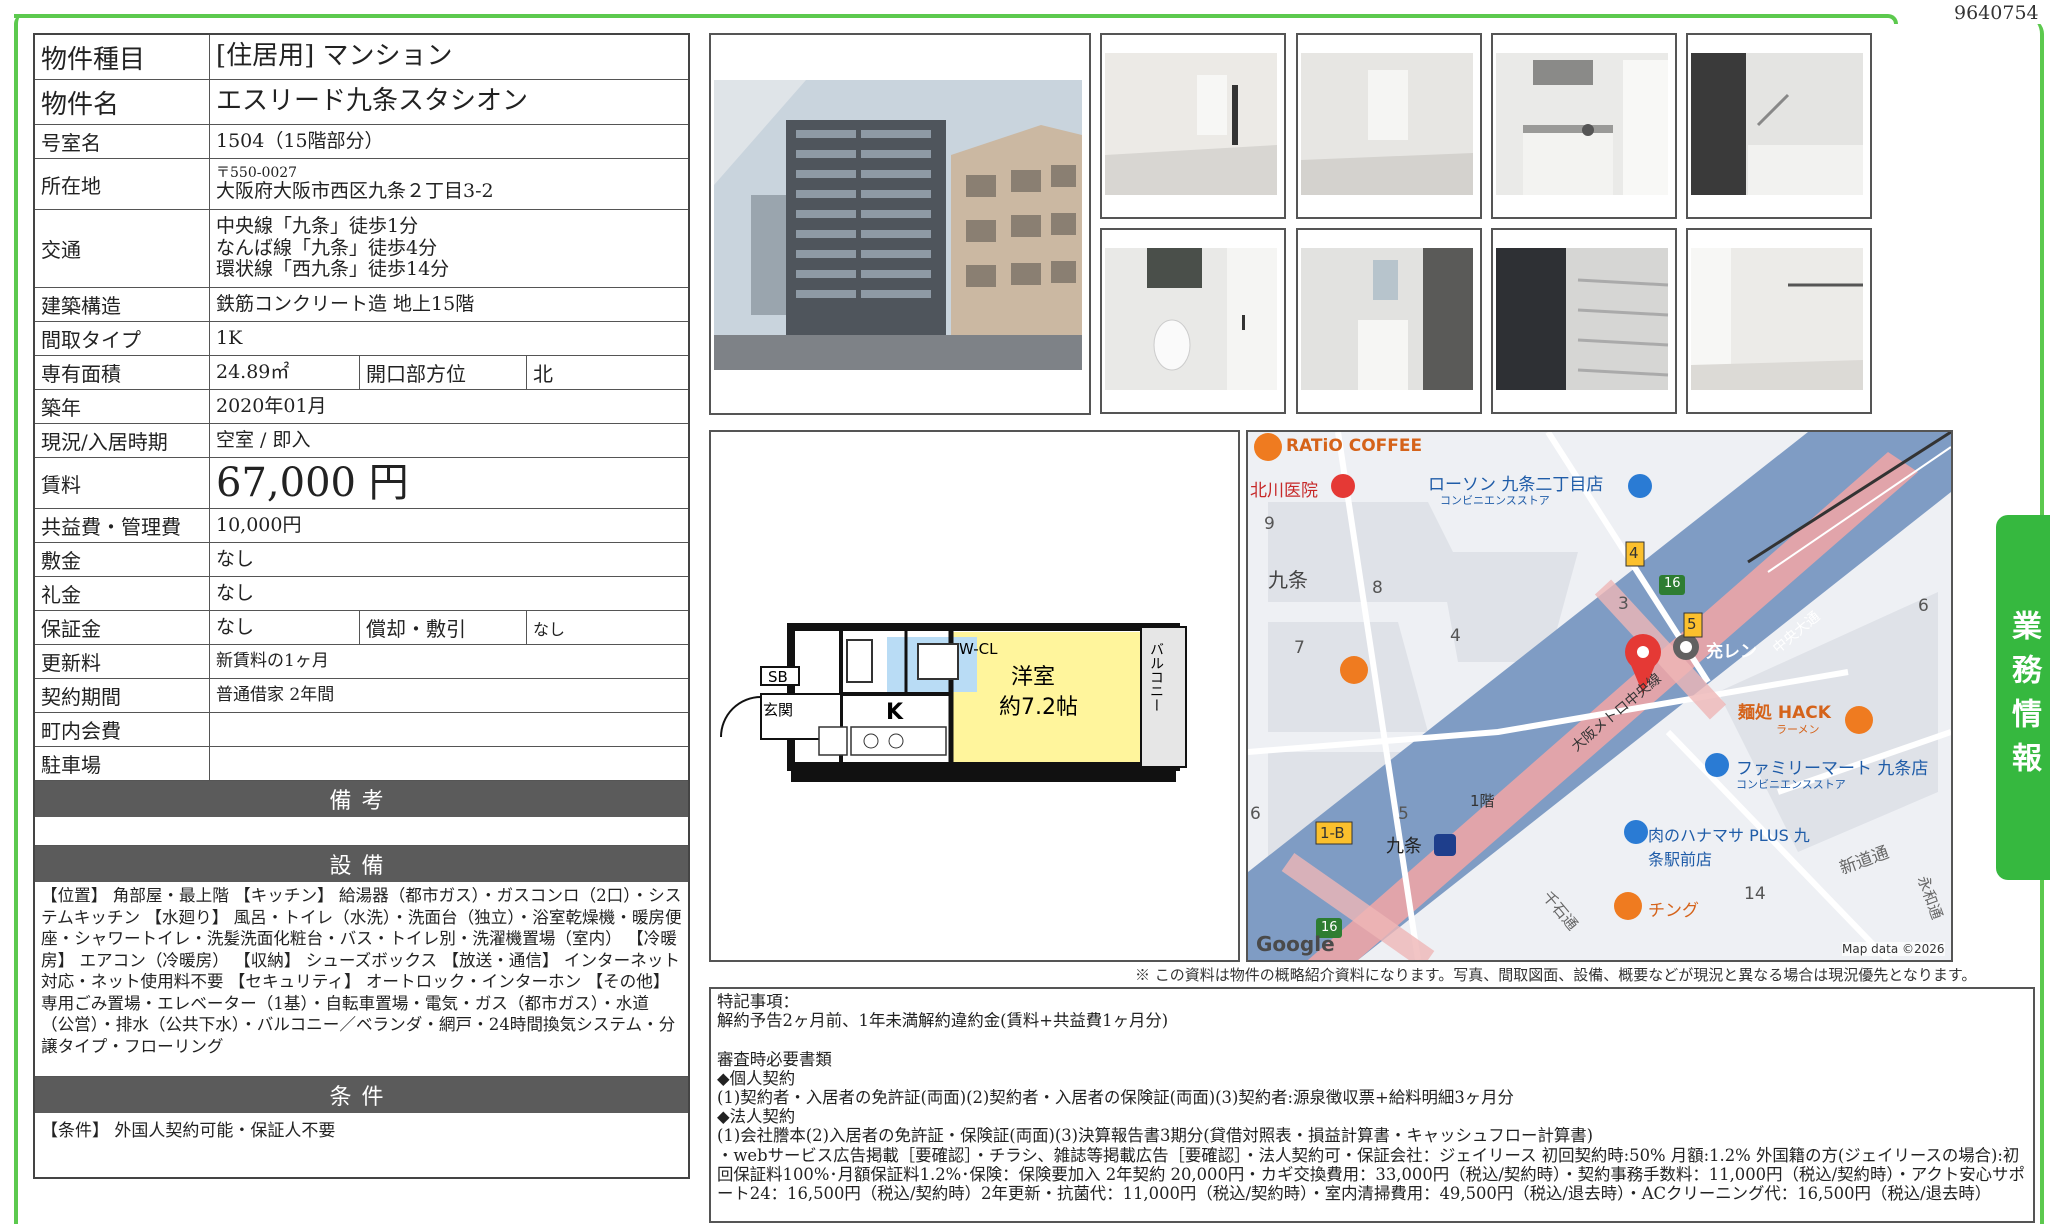 The width and height of the screenshot is (2056, 1227). I want to click on kitchen-photo, so click(1584, 126).